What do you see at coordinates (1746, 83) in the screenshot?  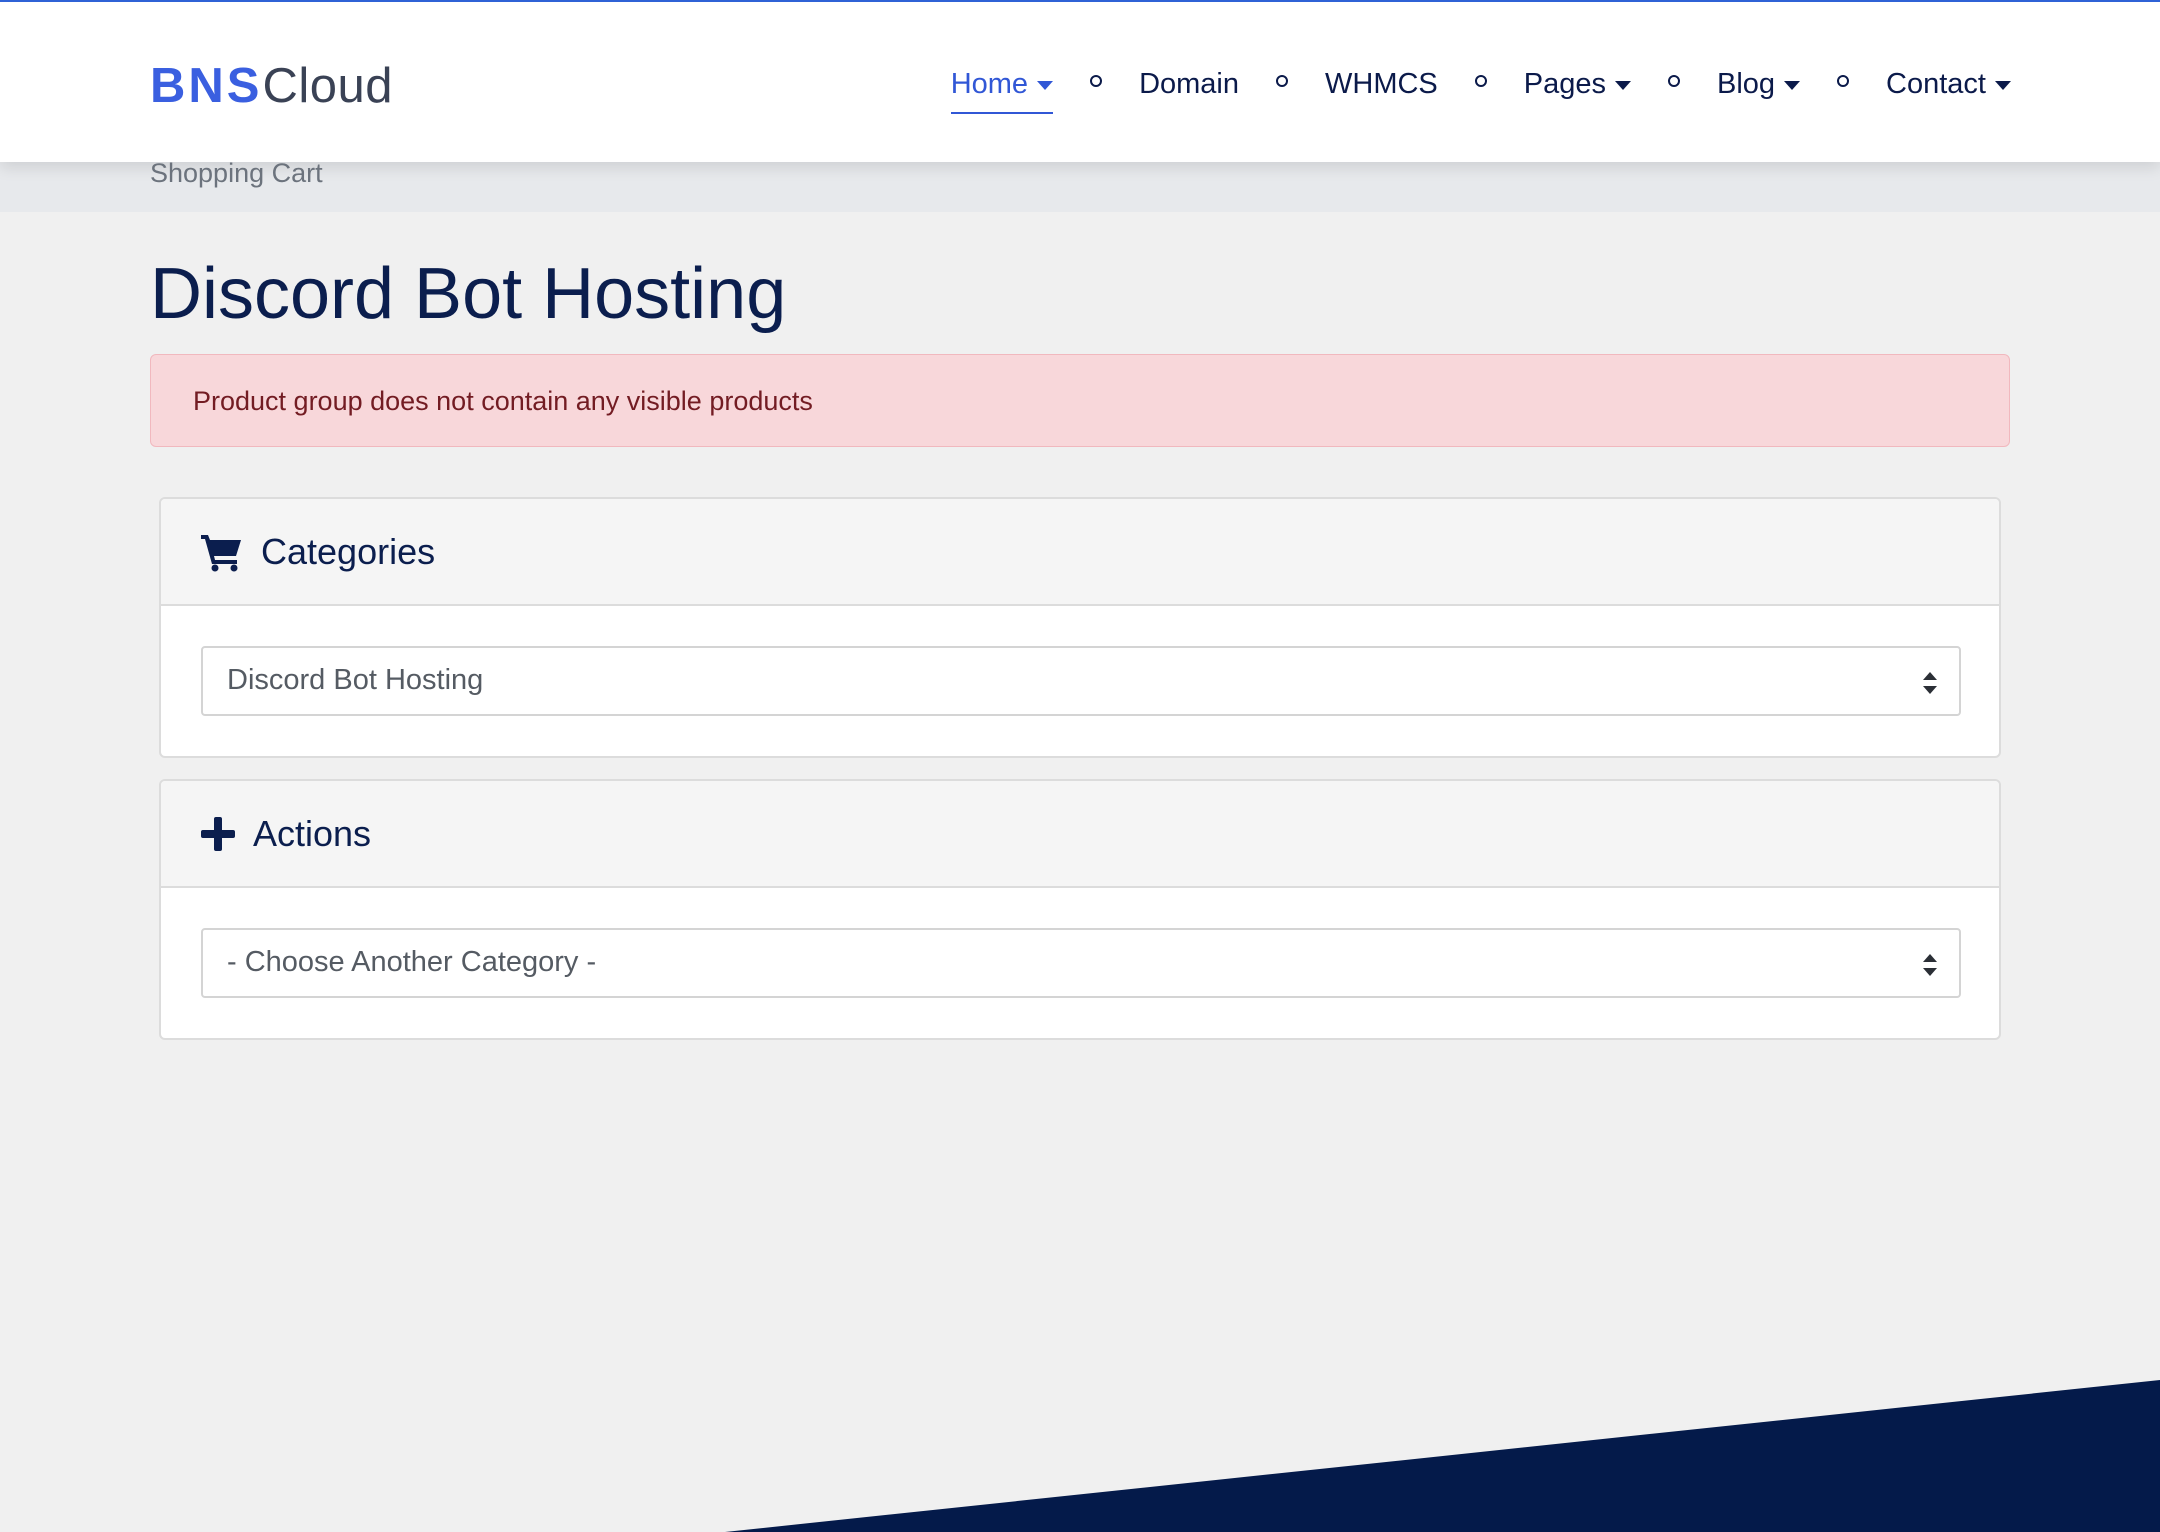 I see `nav-blog-label: Blog` at bounding box center [1746, 83].